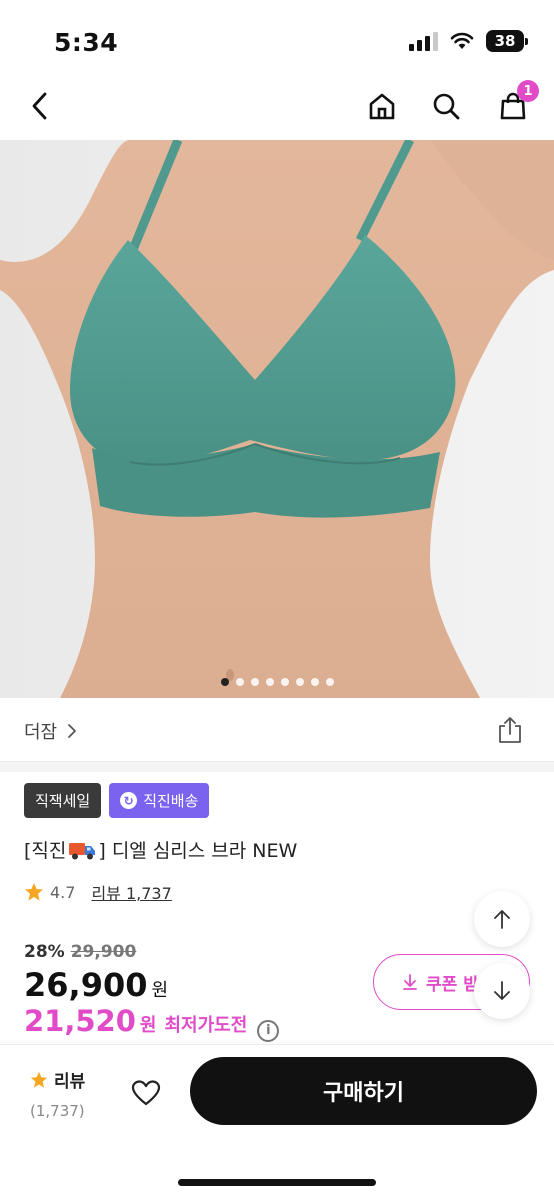 This screenshot has width=554, height=1200. Describe the element at coordinates (44, 952) in the screenshot. I see `discount-percent: 28%` at that location.